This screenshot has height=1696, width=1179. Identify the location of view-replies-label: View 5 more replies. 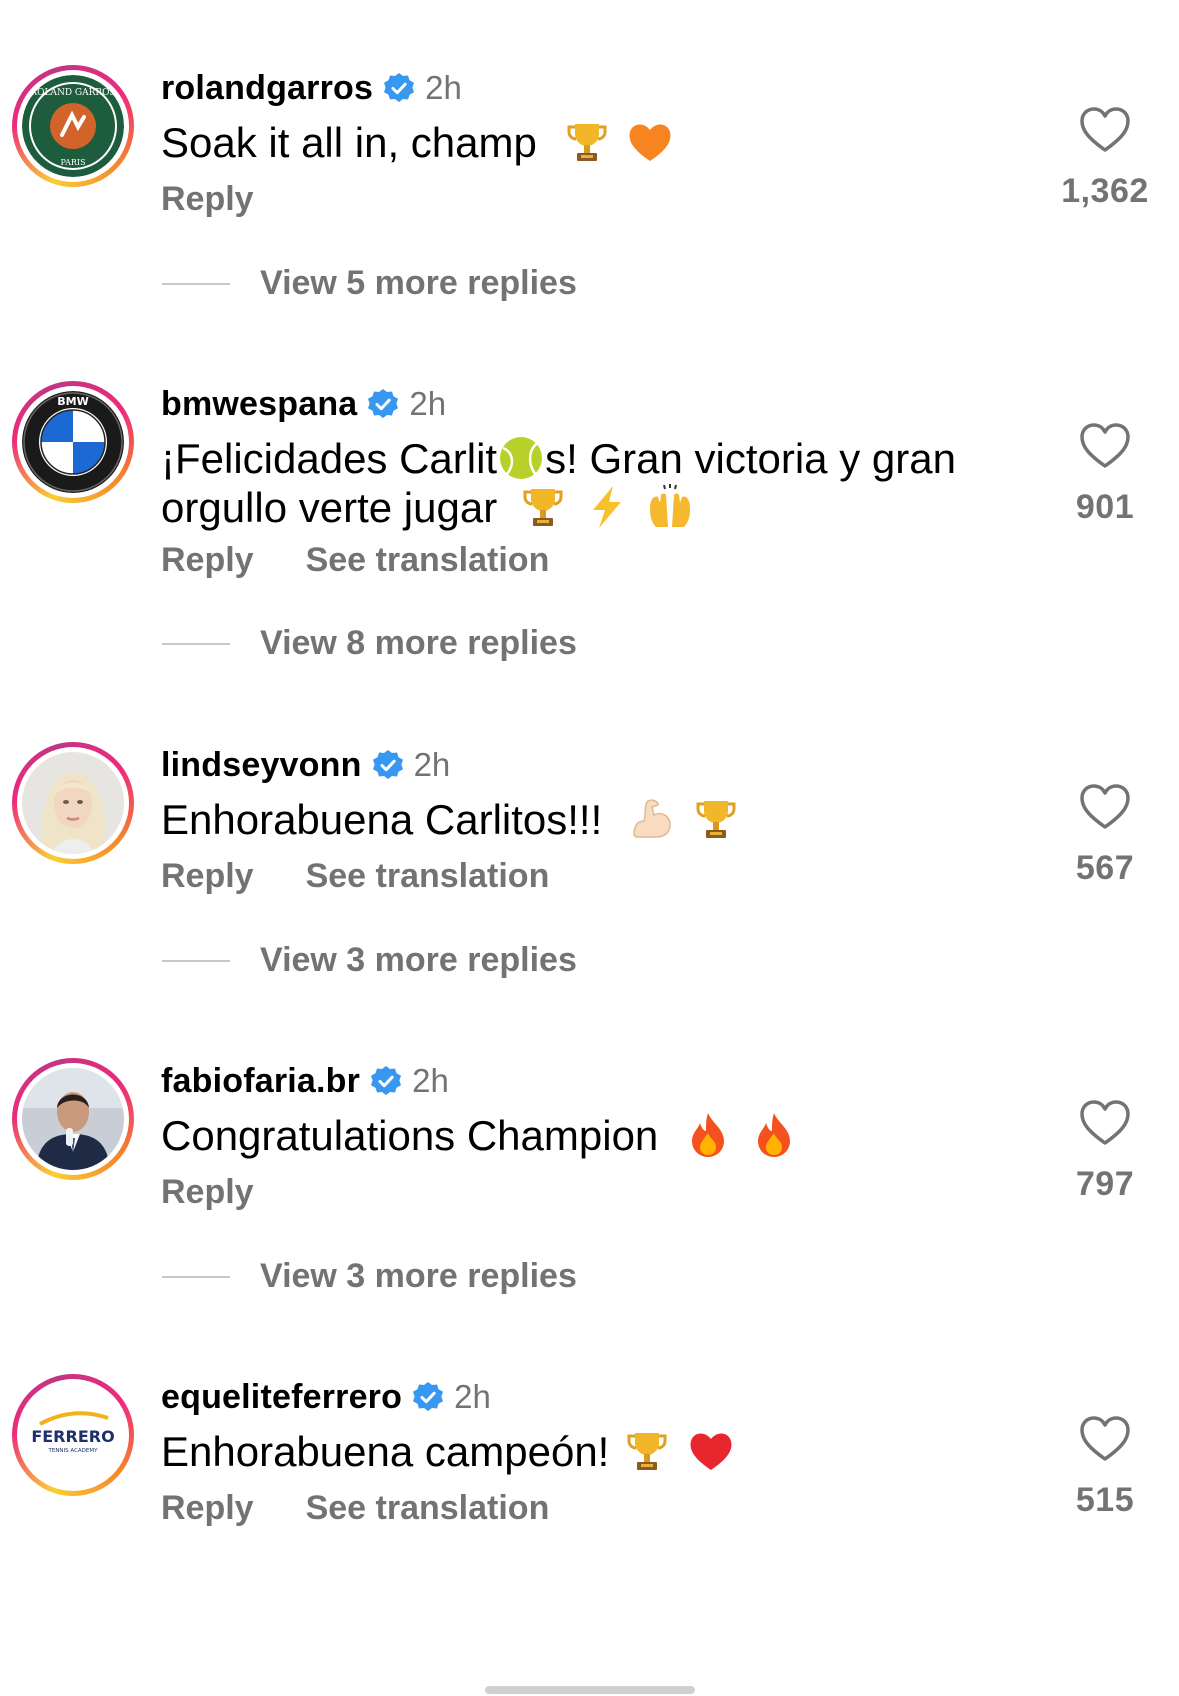
(418, 283).